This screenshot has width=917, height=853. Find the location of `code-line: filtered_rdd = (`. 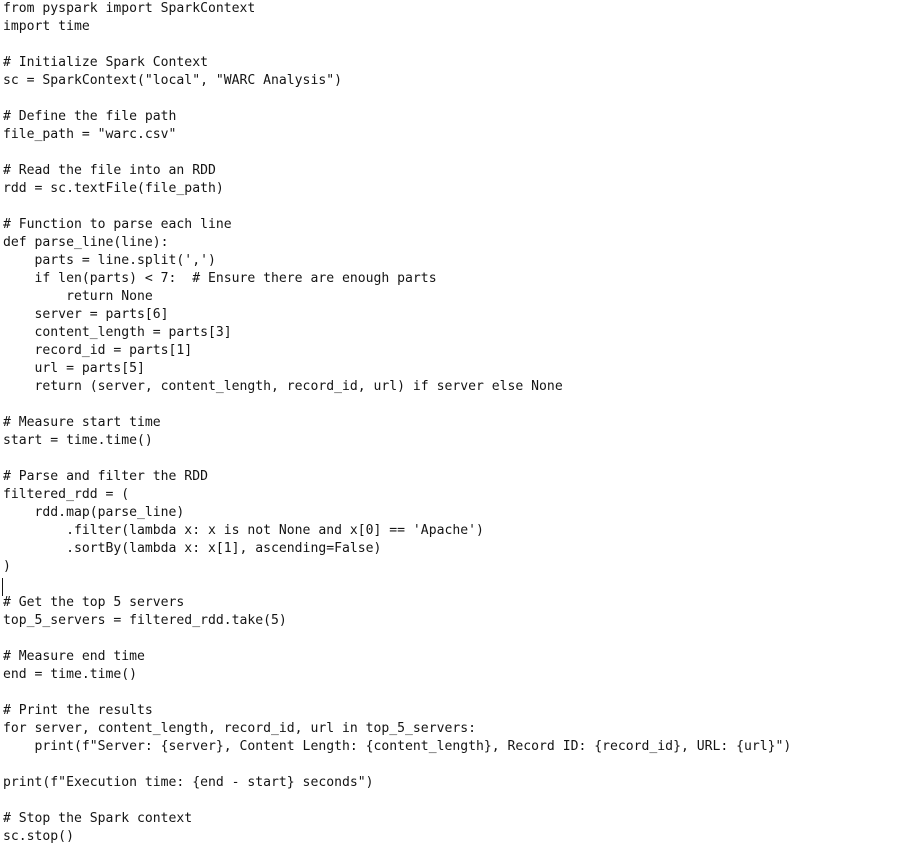

code-line: filtered_rdd = ( is located at coordinates (66, 494).